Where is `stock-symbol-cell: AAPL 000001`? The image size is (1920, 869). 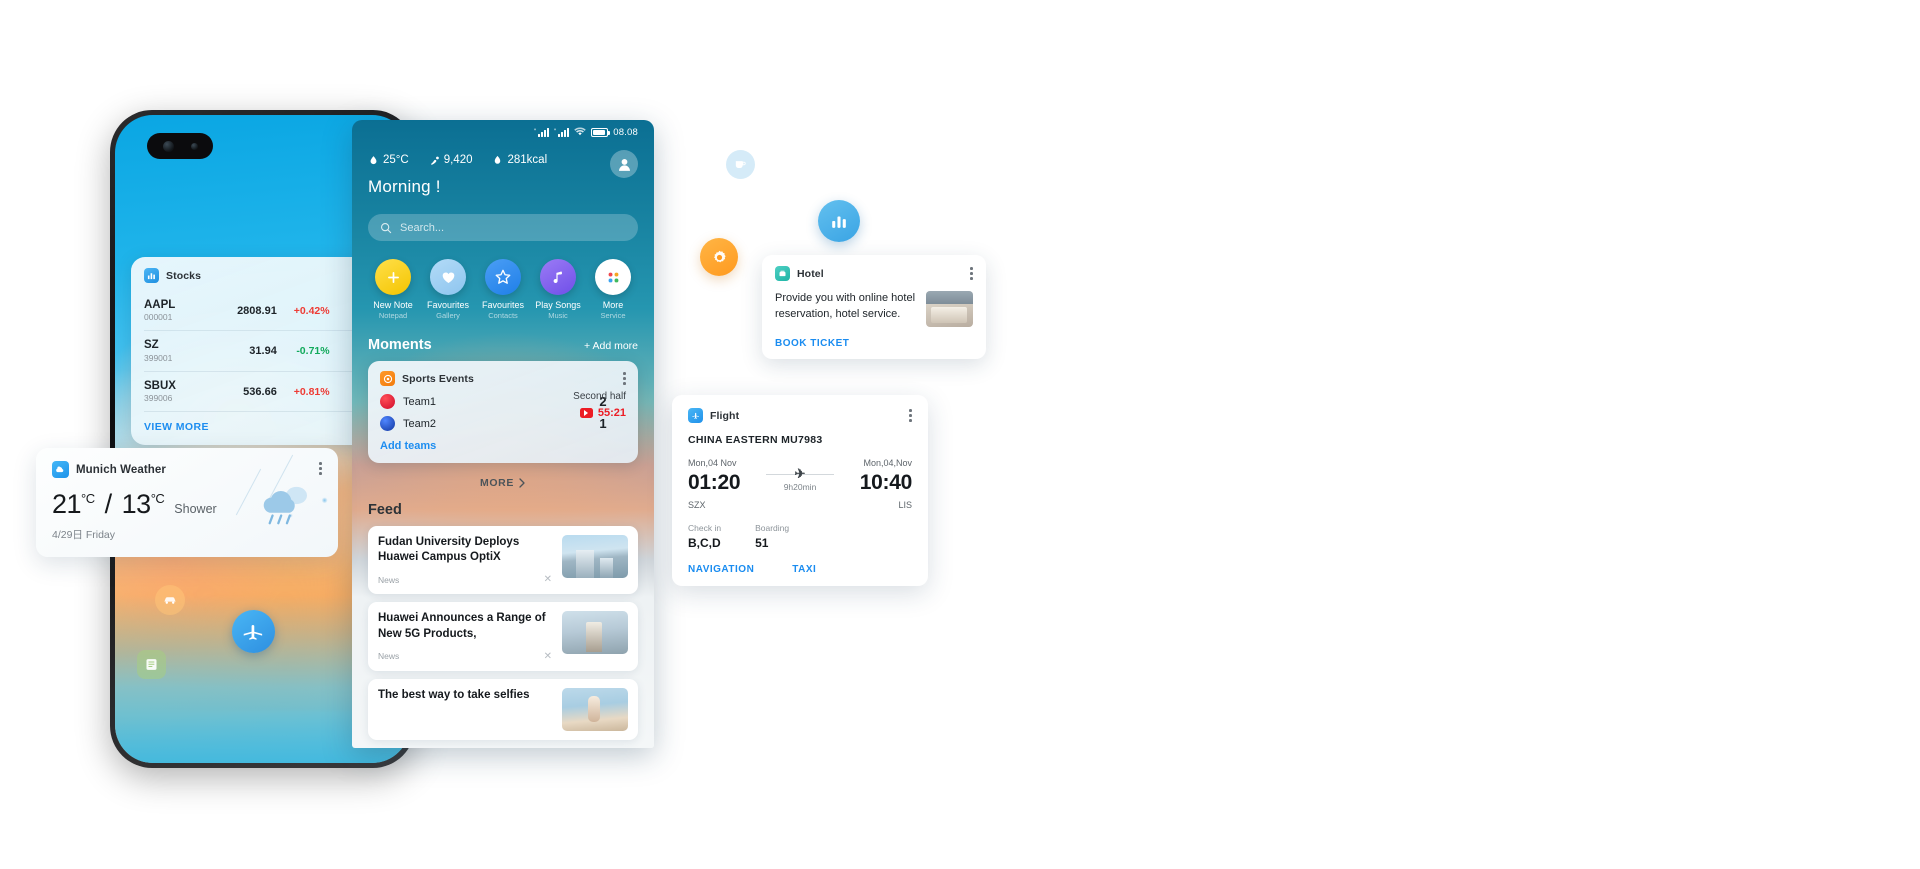 stock-symbol-cell: AAPL 000001 is located at coordinates (177, 310).